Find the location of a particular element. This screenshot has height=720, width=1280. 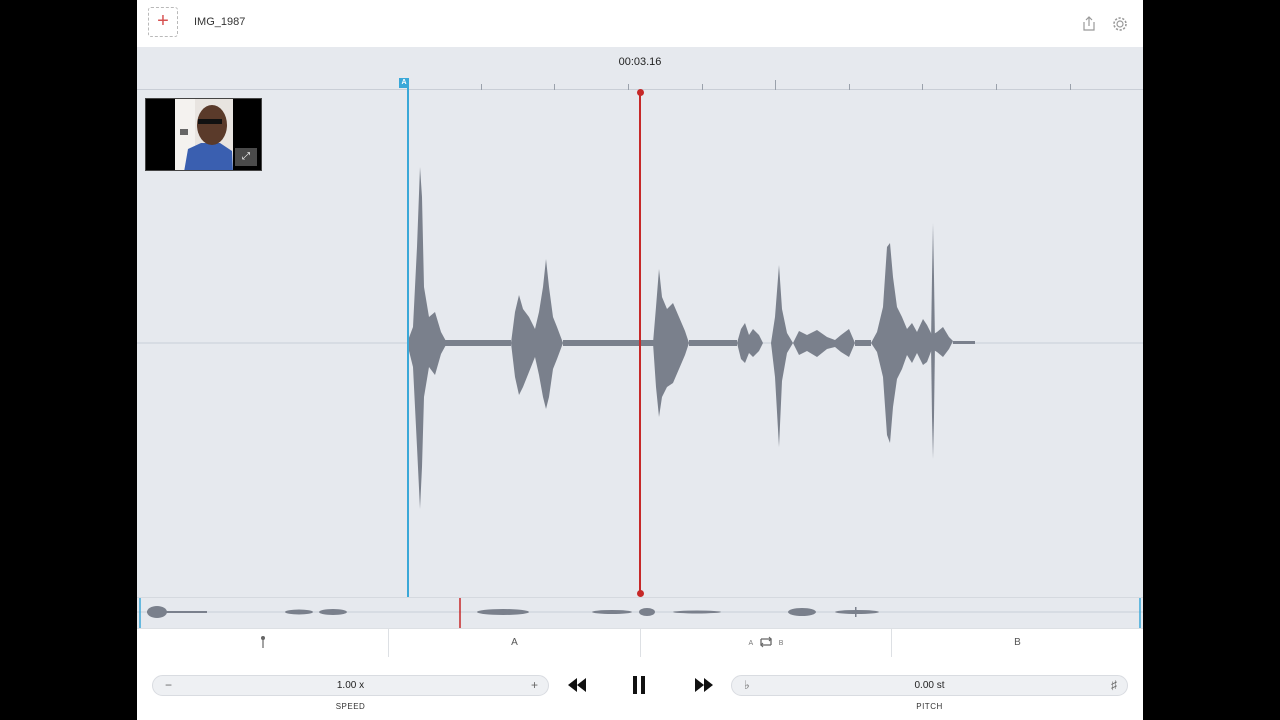

overview-waveform is located at coordinates (640, 613).